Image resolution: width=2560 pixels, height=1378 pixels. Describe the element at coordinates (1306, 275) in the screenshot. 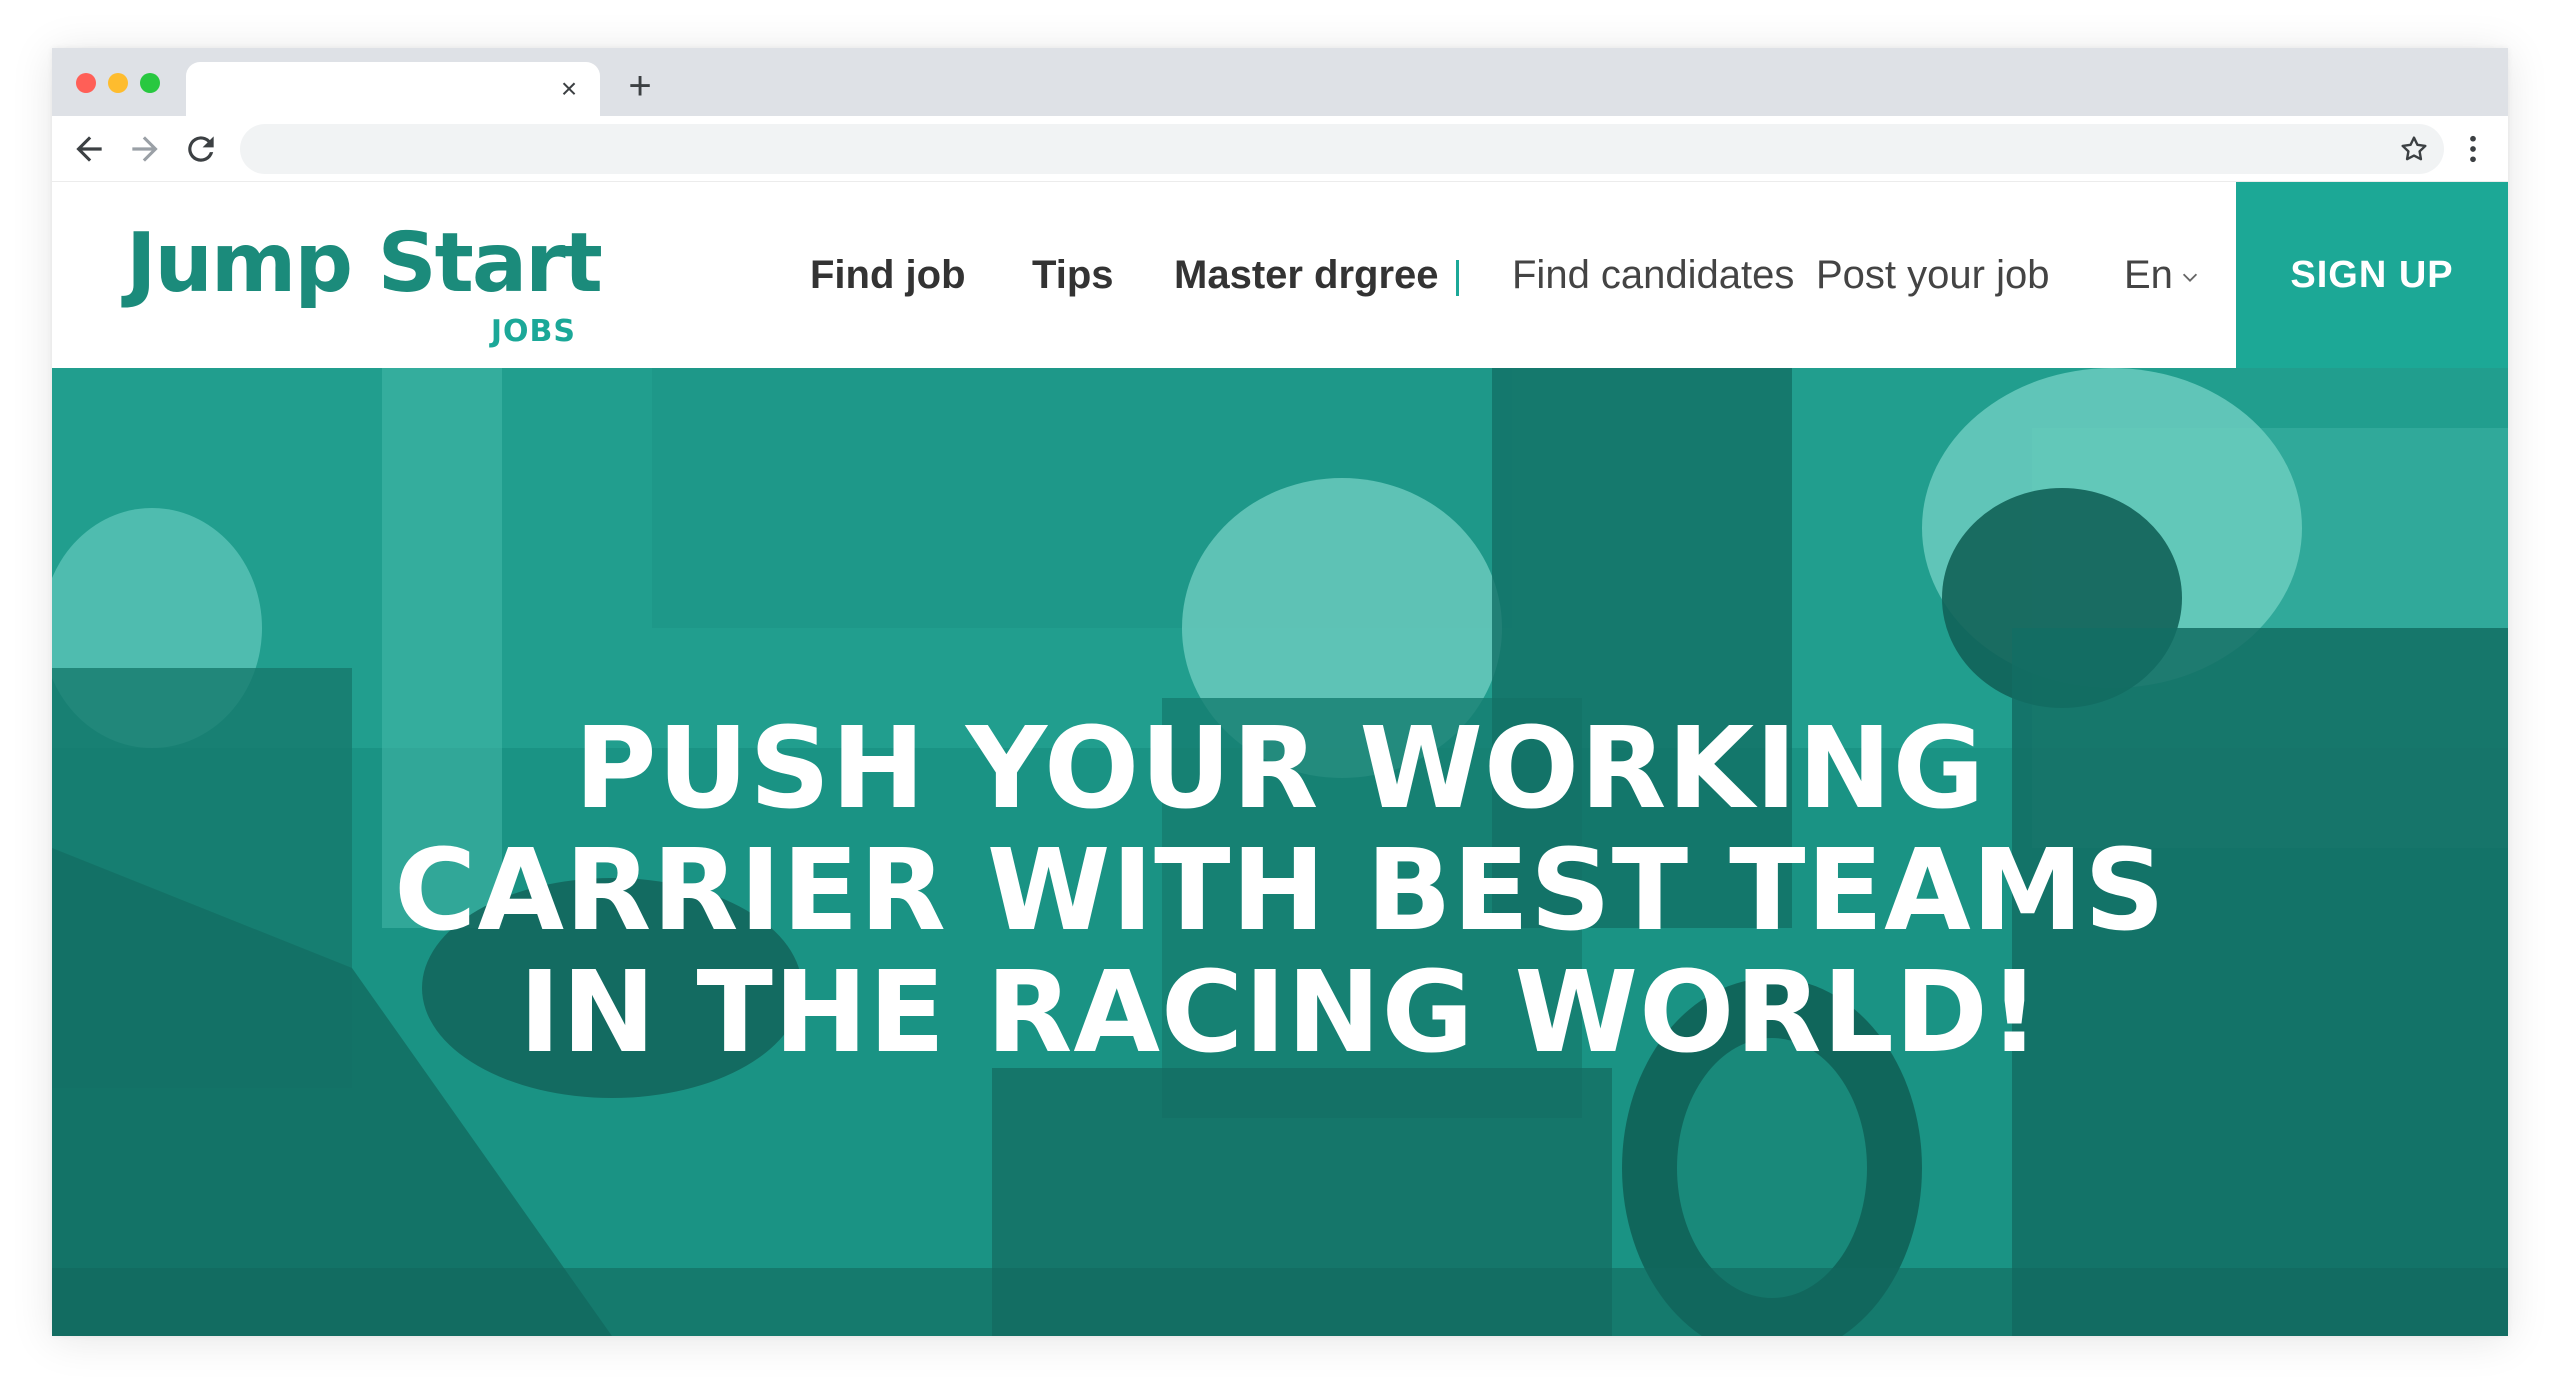

I see `nav-master-degree: Master drgree` at that location.